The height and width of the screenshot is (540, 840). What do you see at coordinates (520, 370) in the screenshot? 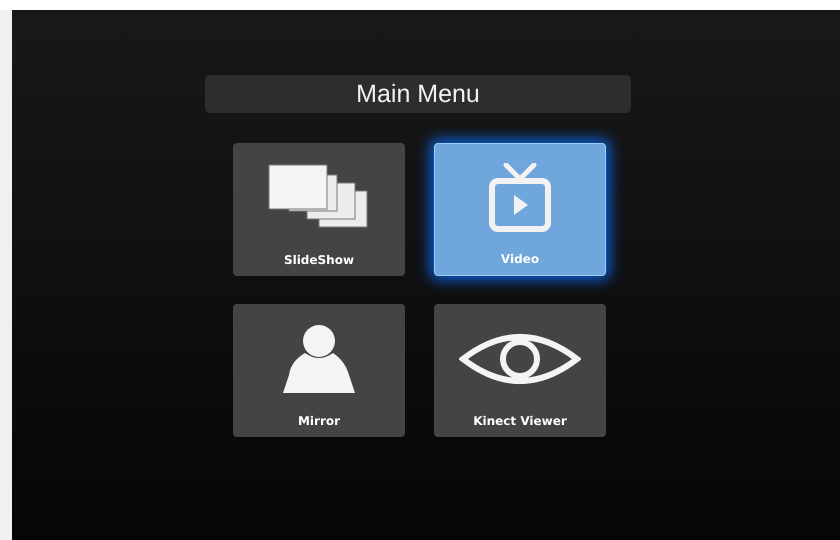
I see `menu-tile: Kinect Viewer` at bounding box center [520, 370].